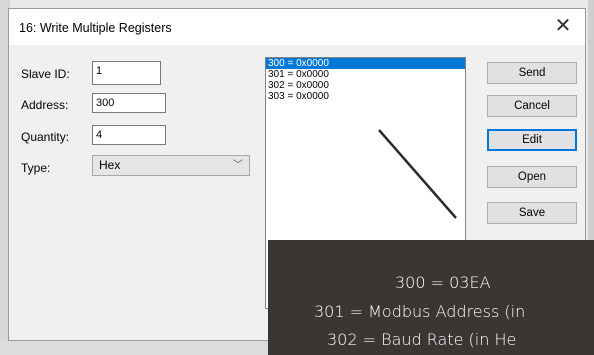 The height and width of the screenshot is (355, 594). What do you see at coordinates (532, 177) in the screenshot?
I see `open-button: Open` at bounding box center [532, 177].